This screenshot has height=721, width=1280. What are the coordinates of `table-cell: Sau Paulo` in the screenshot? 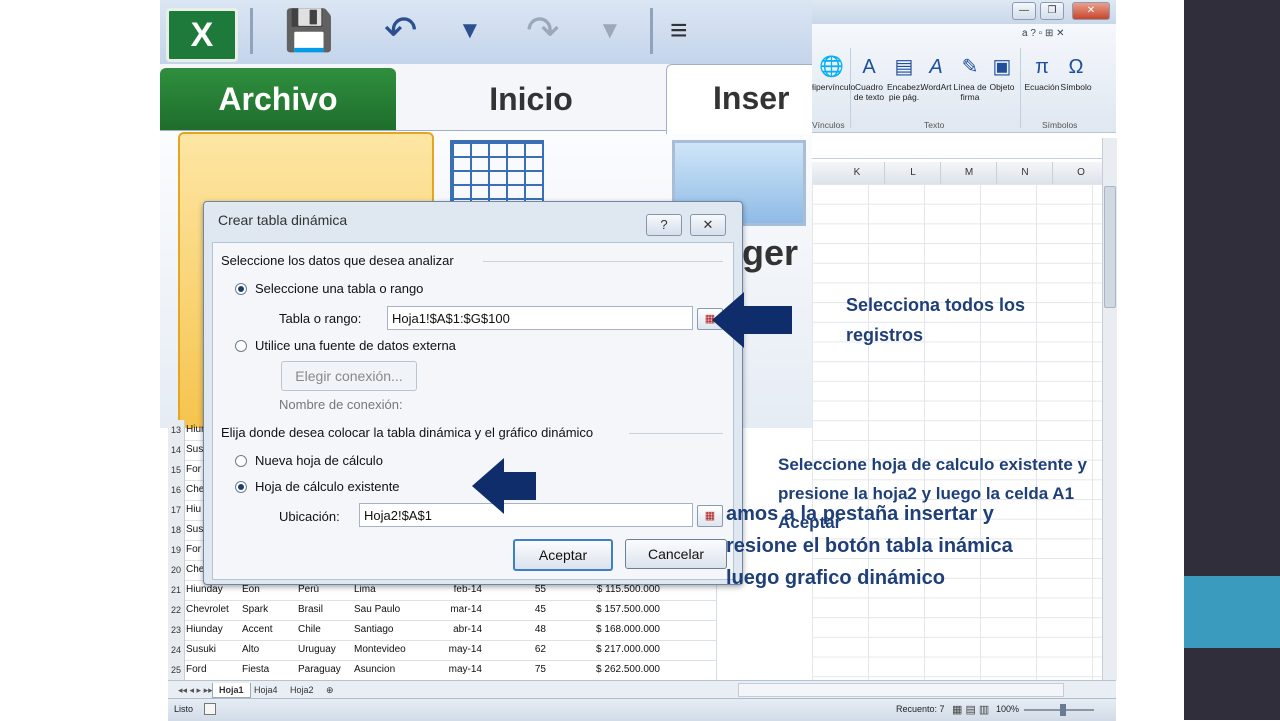 It's located at (386, 610).